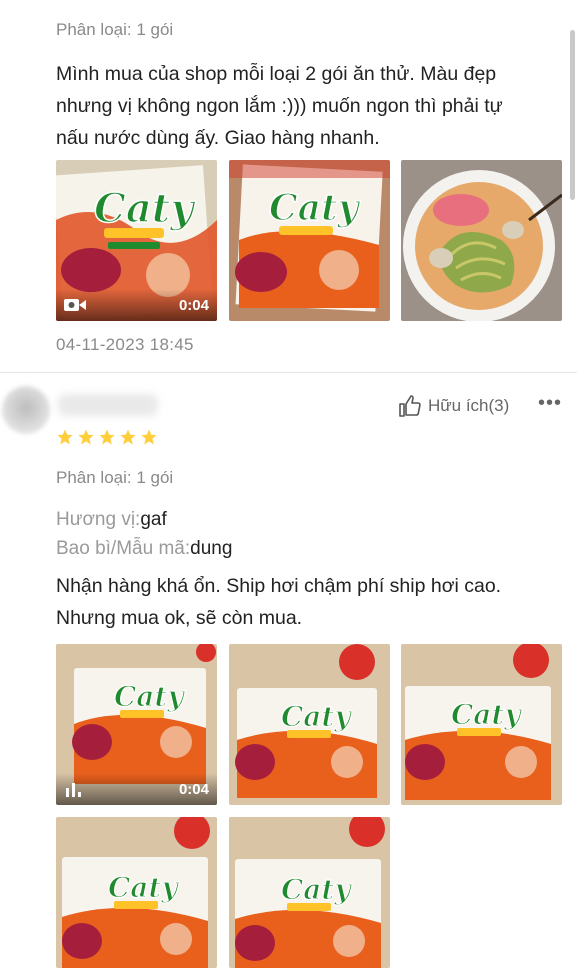 The width and height of the screenshot is (577, 968). What do you see at coordinates (75, 305) in the screenshot?
I see `video-camera-icon` at bounding box center [75, 305].